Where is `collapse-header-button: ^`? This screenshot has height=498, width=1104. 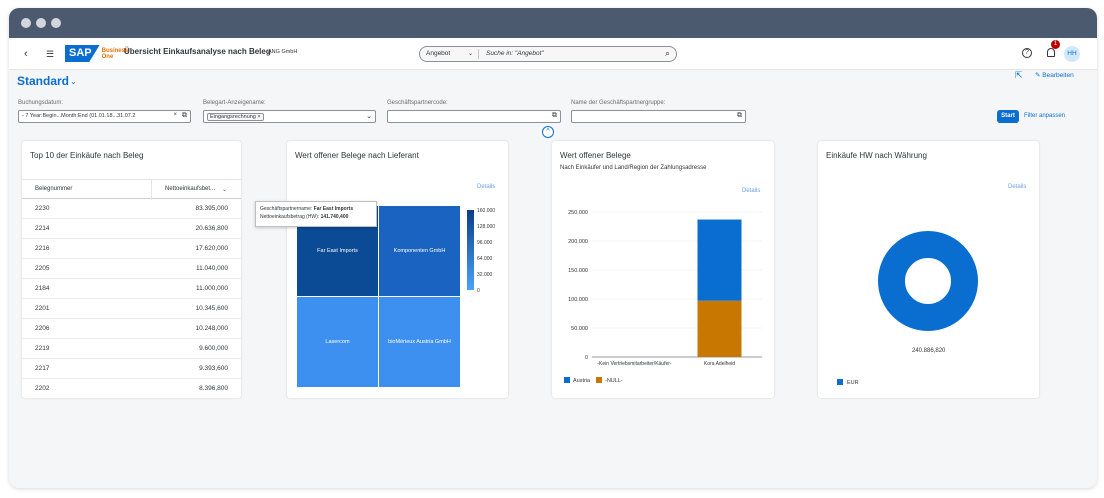
collapse-header-button: ^ is located at coordinates (548, 132).